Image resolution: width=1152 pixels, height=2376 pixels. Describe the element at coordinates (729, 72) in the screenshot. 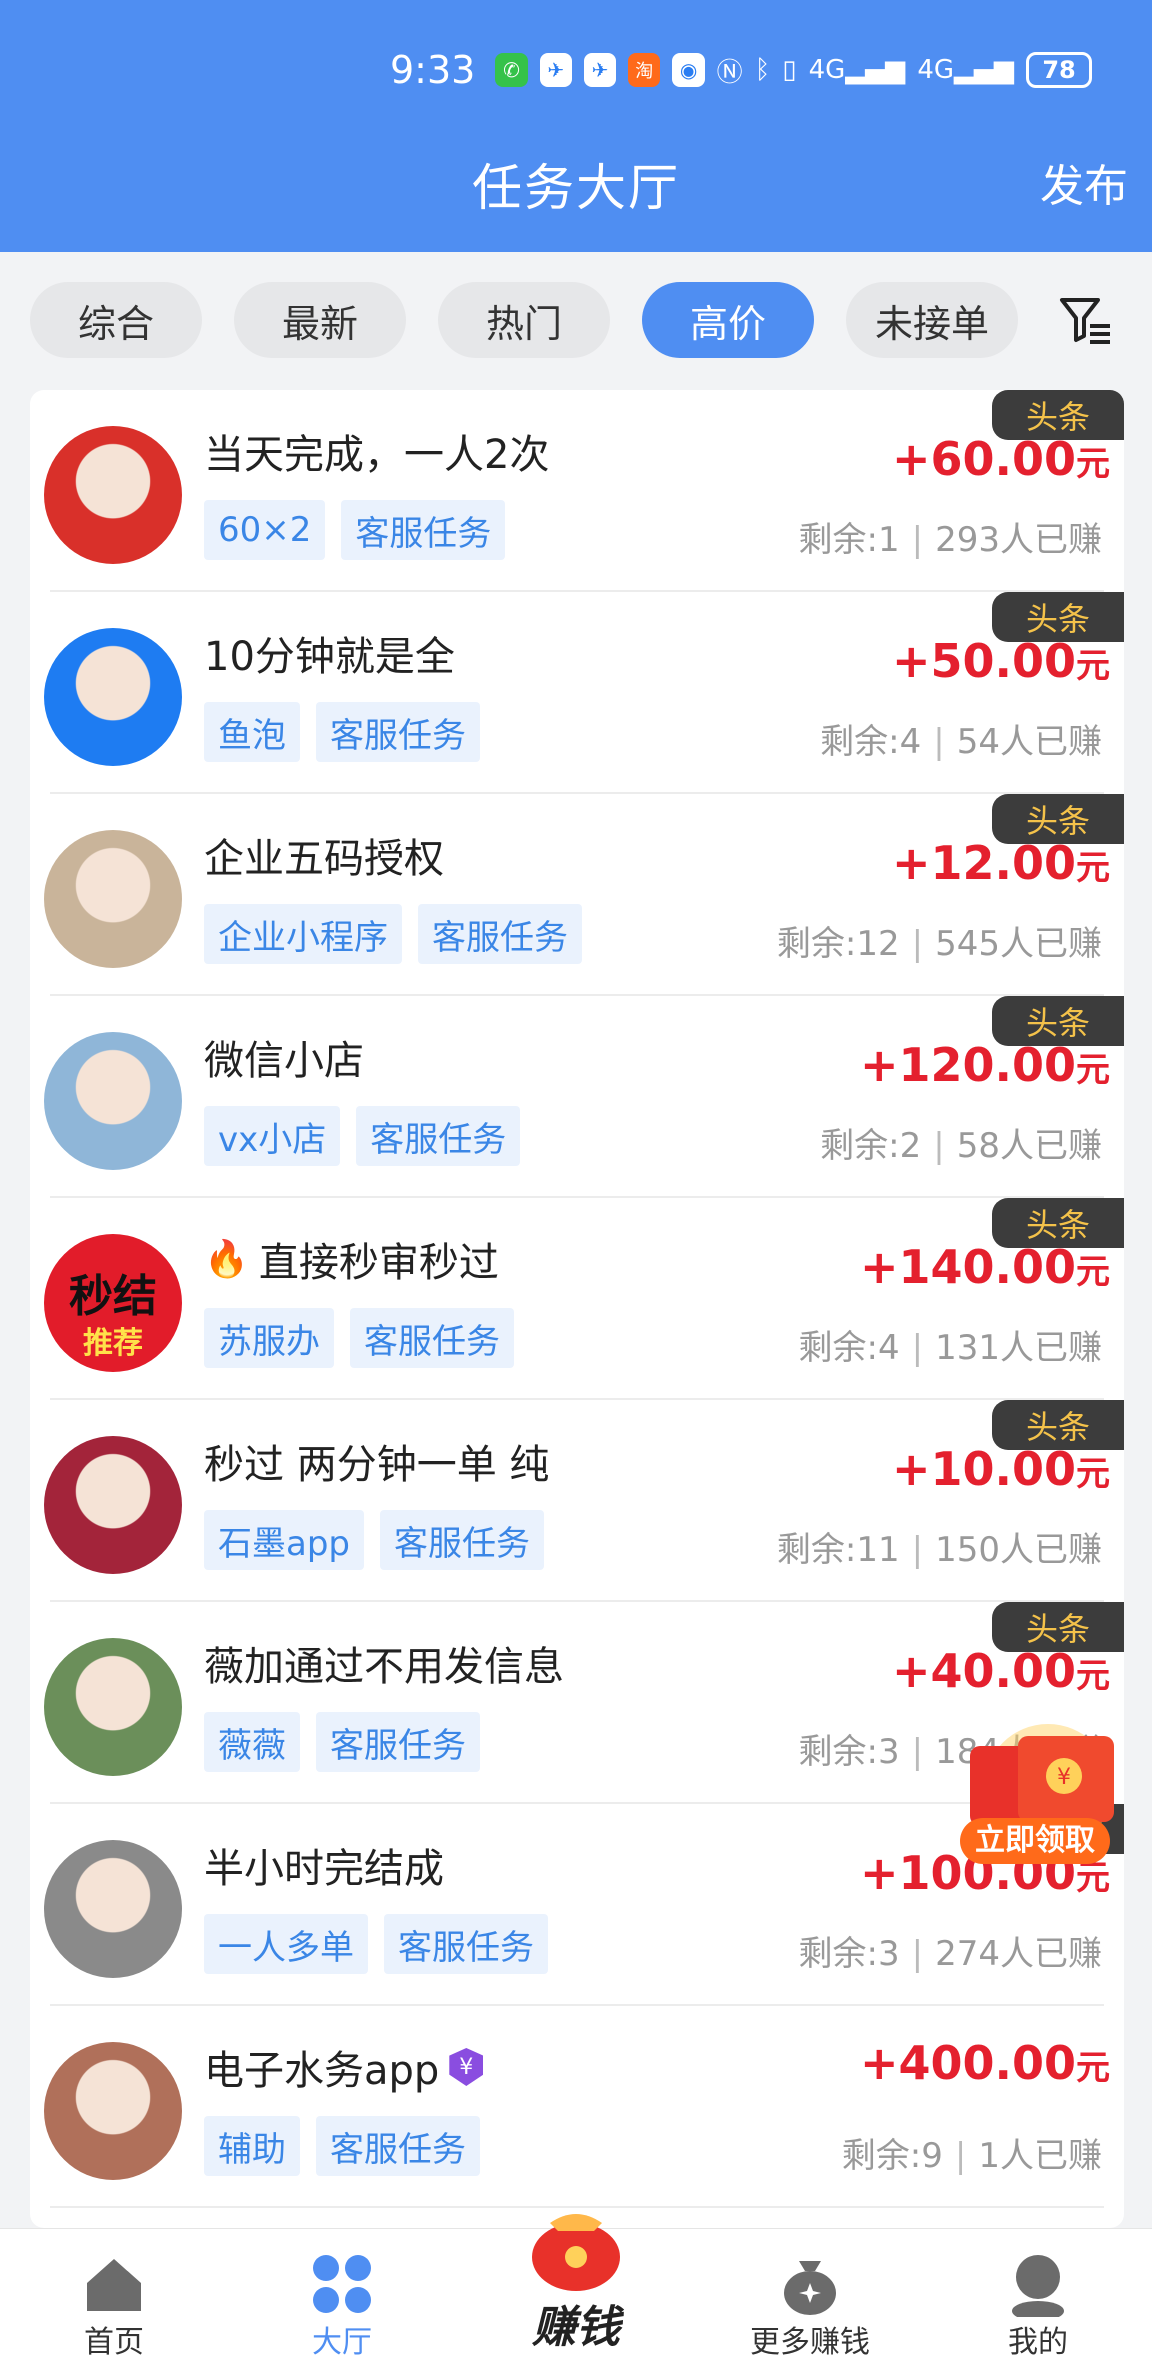

I see `nfc-icon: Ⓝ` at that location.